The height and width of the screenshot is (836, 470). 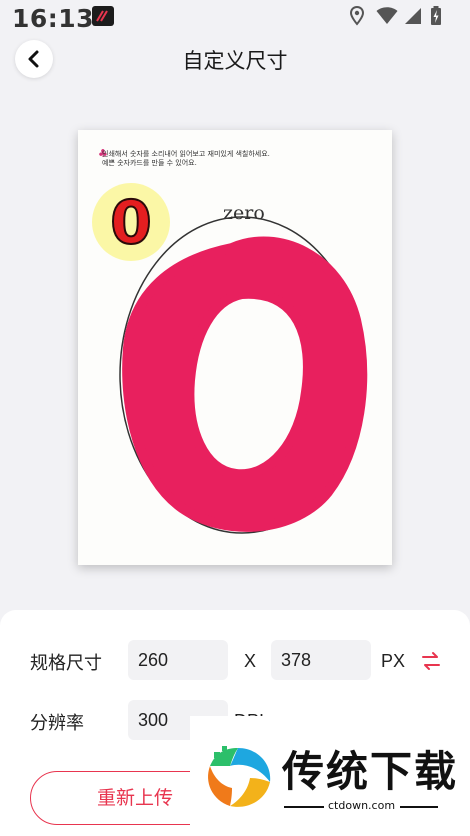 What do you see at coordinates (57, 723) in the screenshot?
I see `resolution-label: 分辨率` at bounding box center [57, 723].